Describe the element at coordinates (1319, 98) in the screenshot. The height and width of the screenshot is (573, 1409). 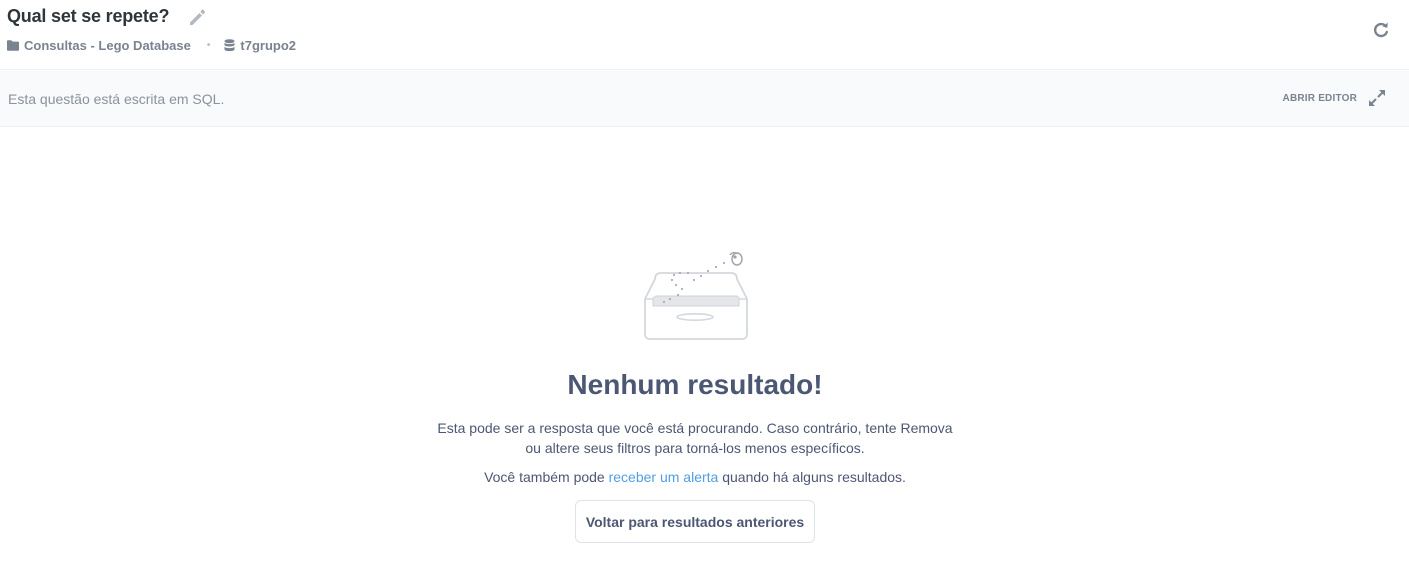
I see `open-editor-label: ABRIR EDITOR` at that location.